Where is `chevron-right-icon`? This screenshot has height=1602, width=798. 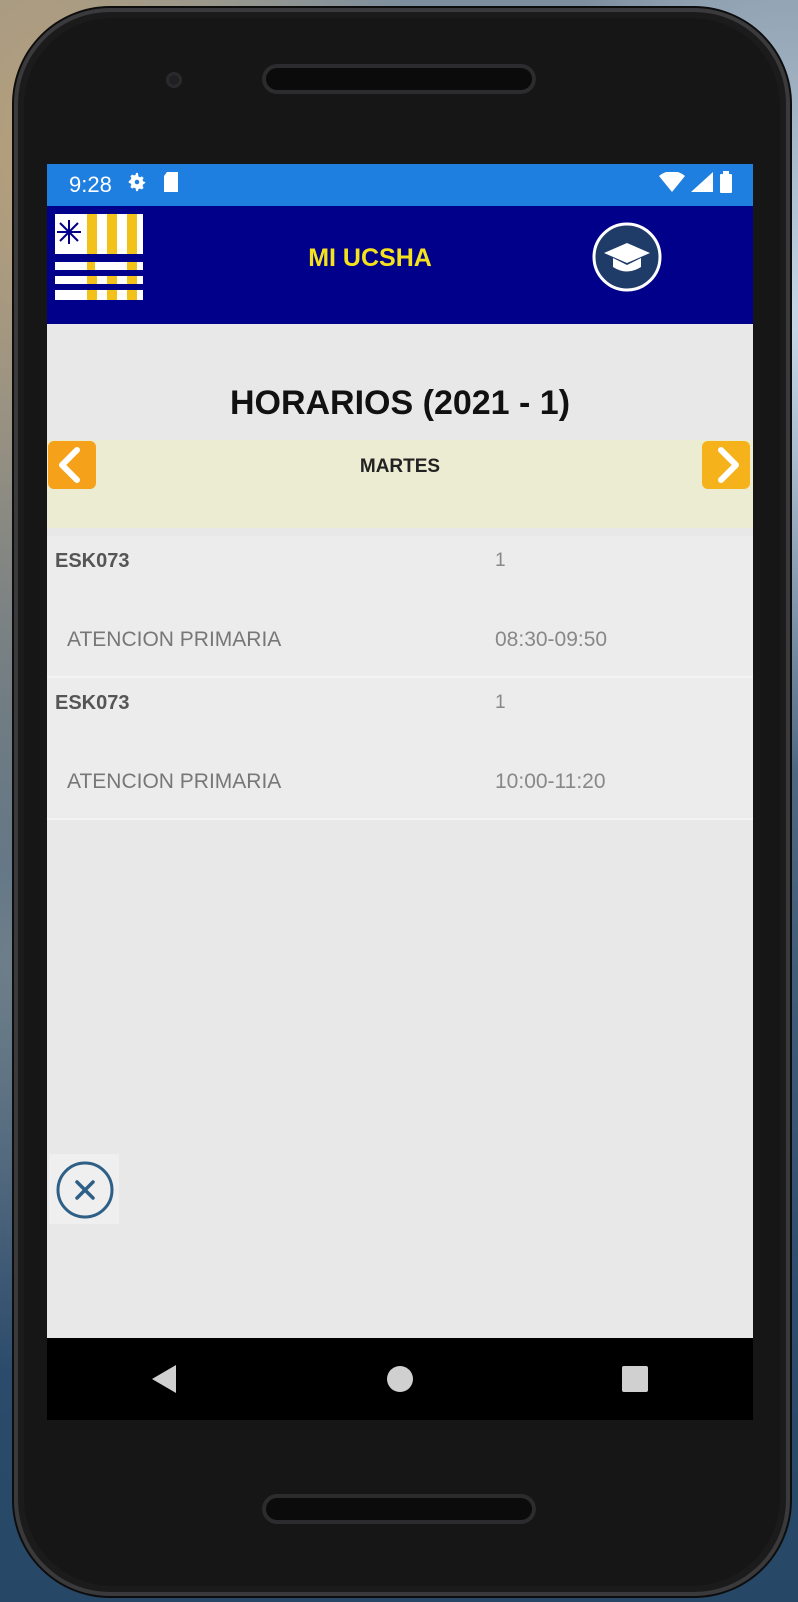 chevron-right-icon is located at coordinates (726, 465).